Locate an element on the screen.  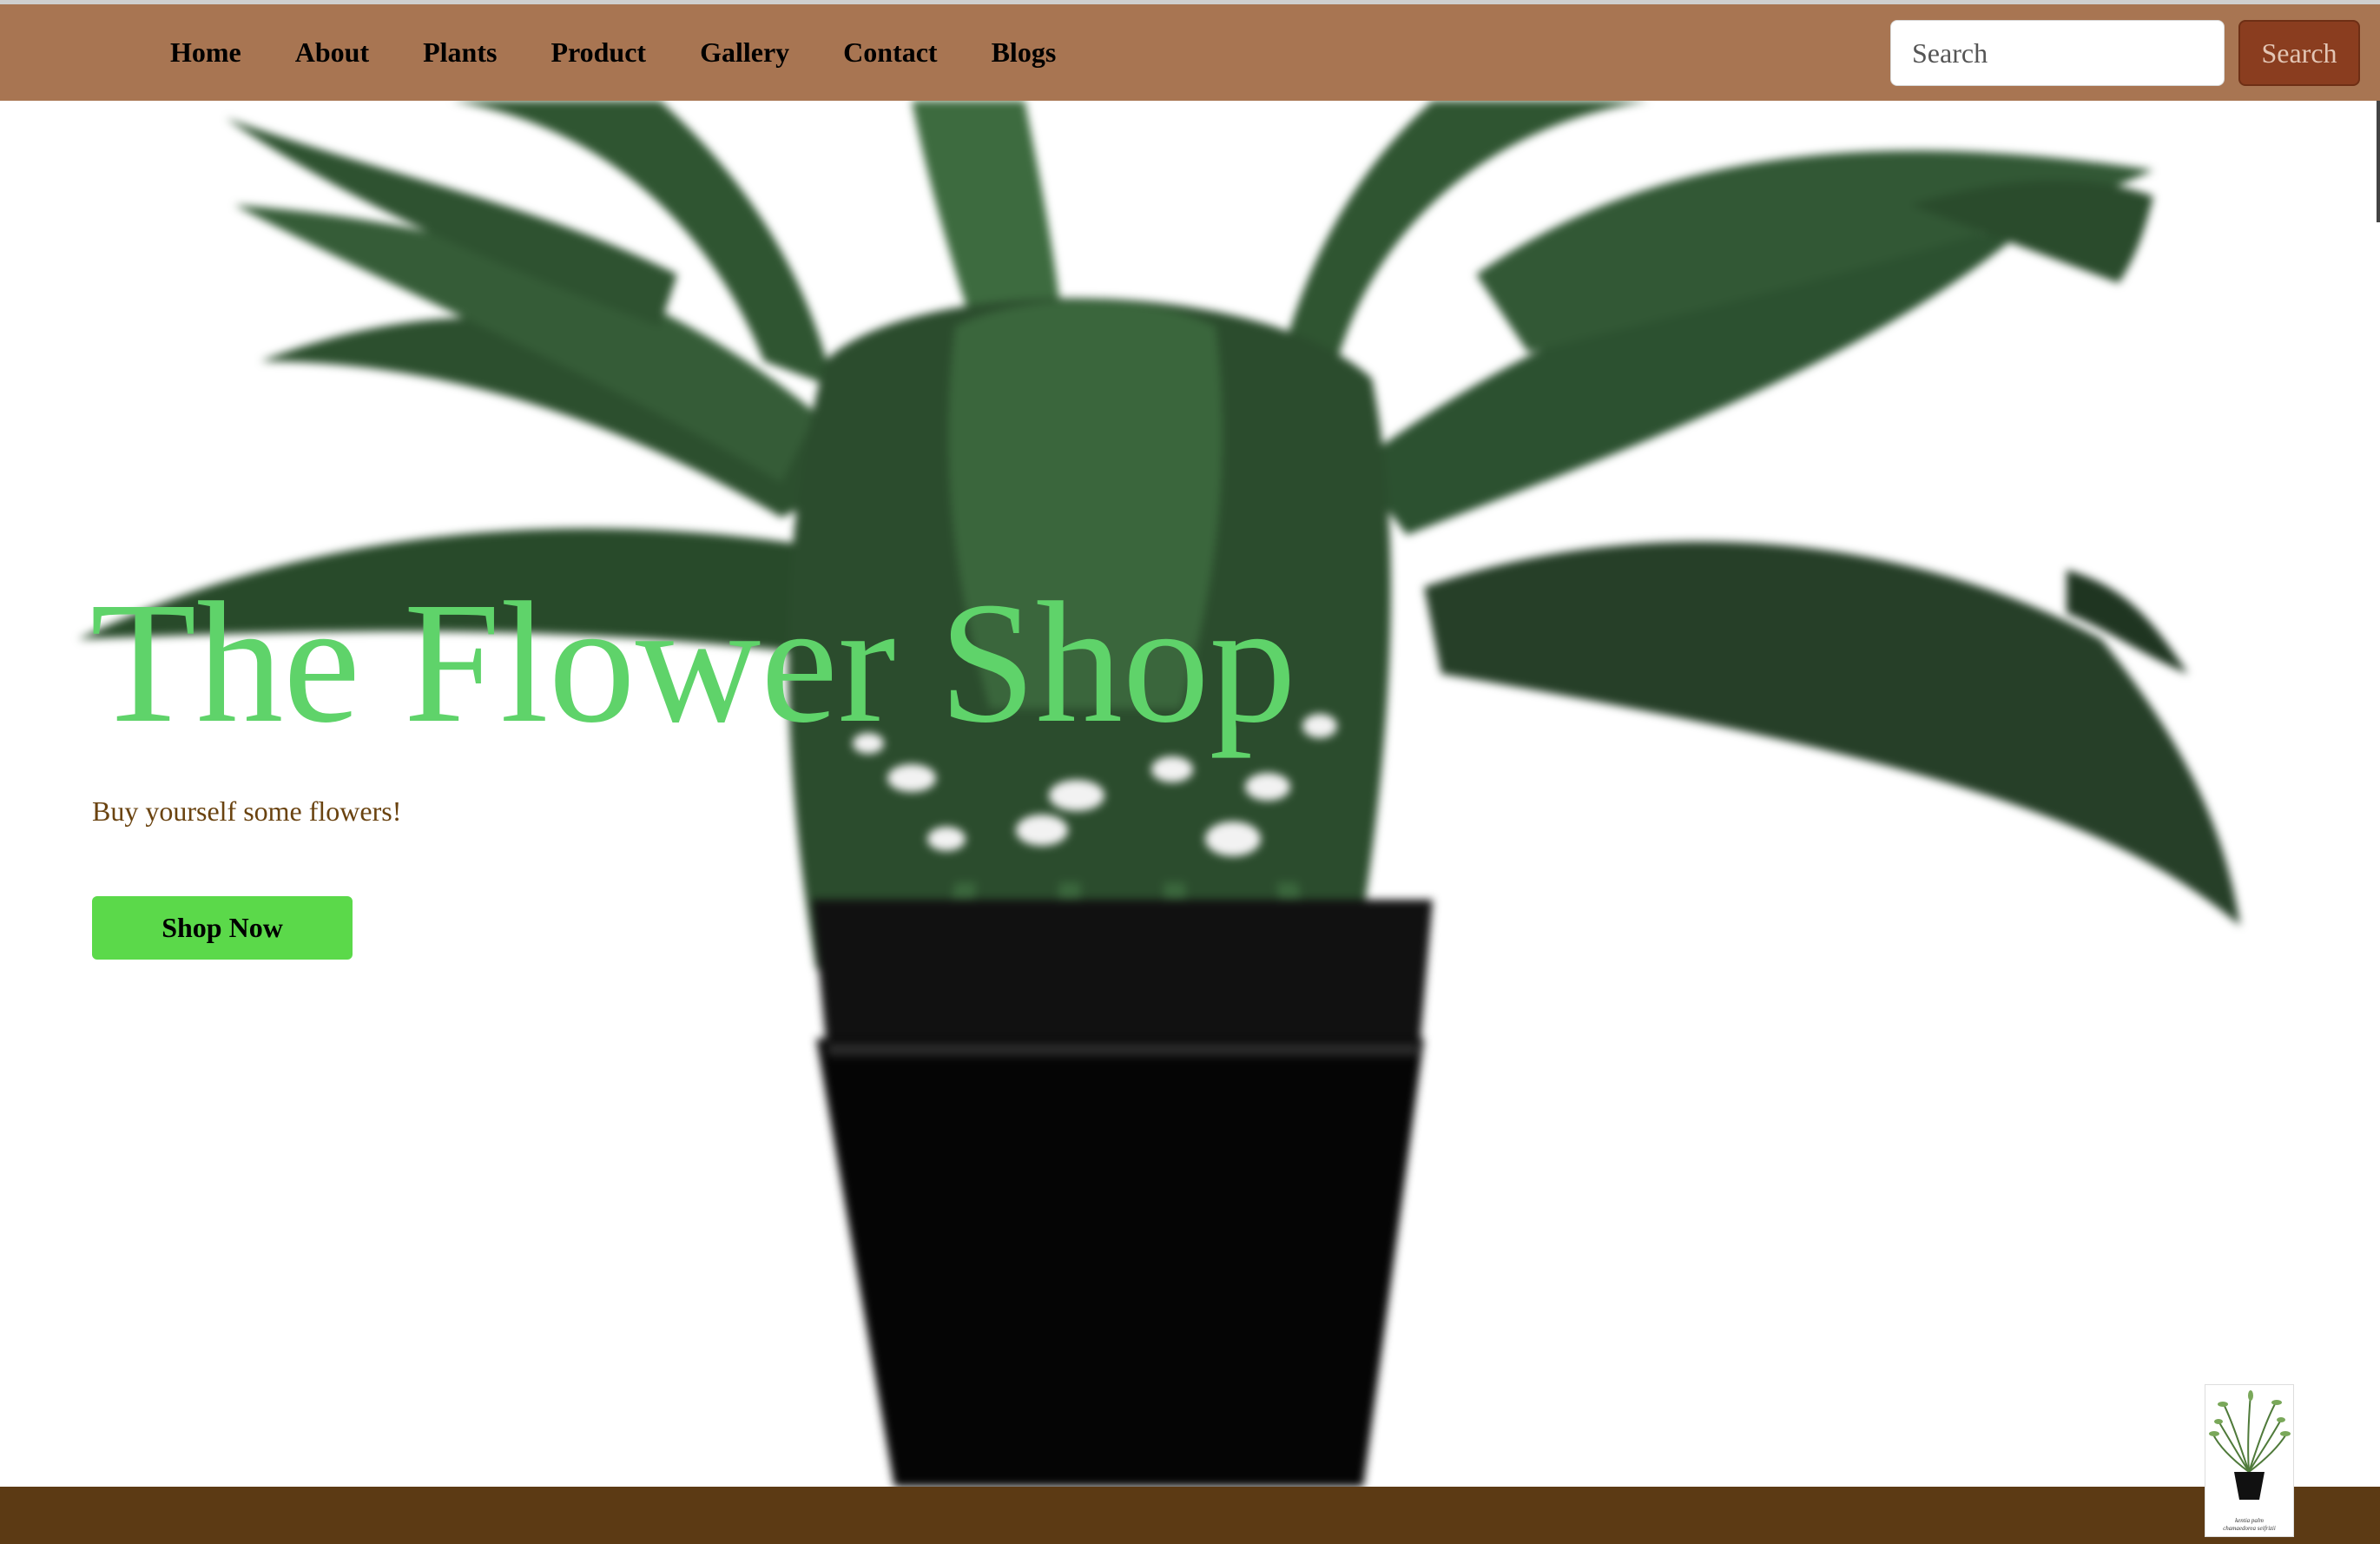
search-input is located at coordinates (2057, 53).